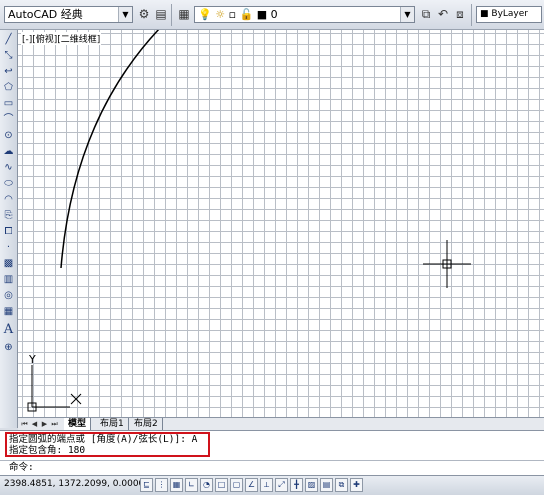 This screenshot has height=495, width=544. What do you see at coordinates (205, 14) in the screenshot?
I see `lightbulb-icon: 💡` at bounding box center [205, 14].